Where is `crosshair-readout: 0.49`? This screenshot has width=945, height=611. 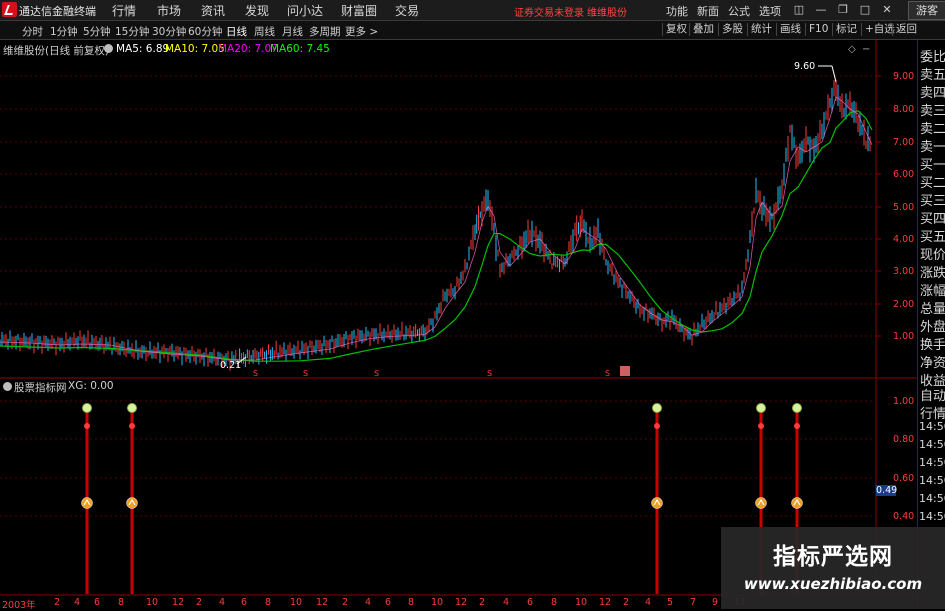
crosshair-readout: 0.49 is located at coordinates (887, 490).